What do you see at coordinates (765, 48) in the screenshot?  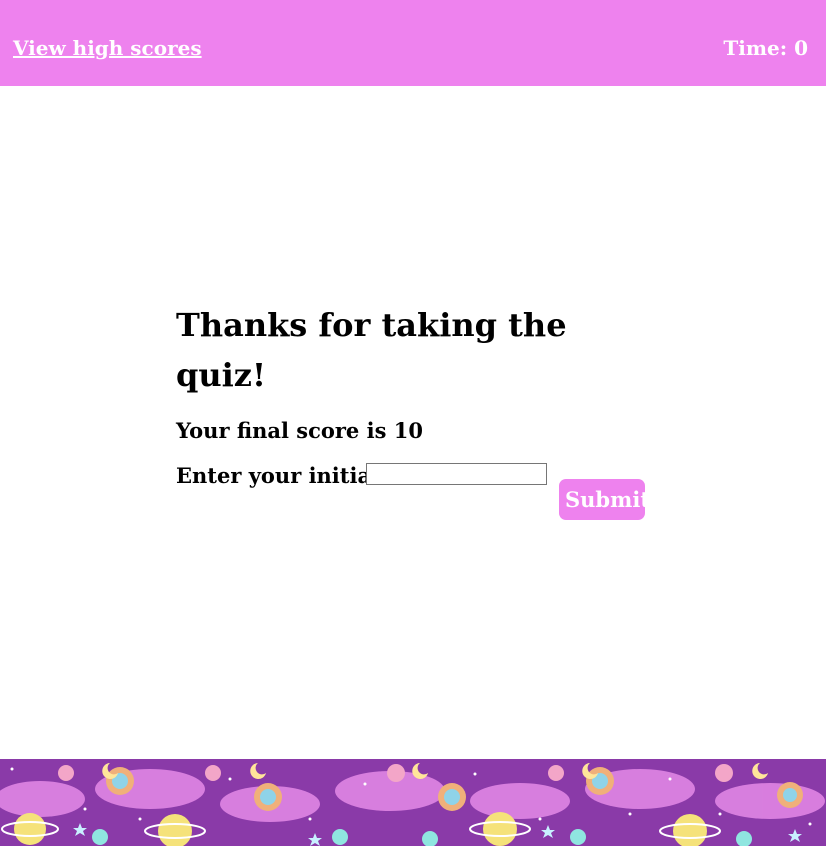 I see `timer-display: Time: 0` at bounding box center [765, 48].